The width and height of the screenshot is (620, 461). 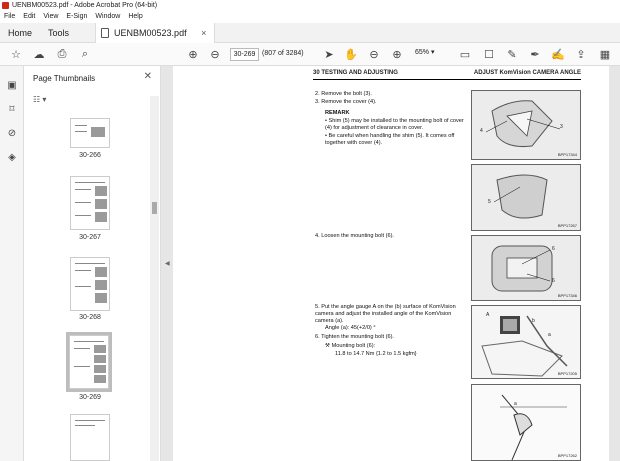 I want to click on header-left: 30 TESTING AND ADJUSTING, so click(x=355, y=73).